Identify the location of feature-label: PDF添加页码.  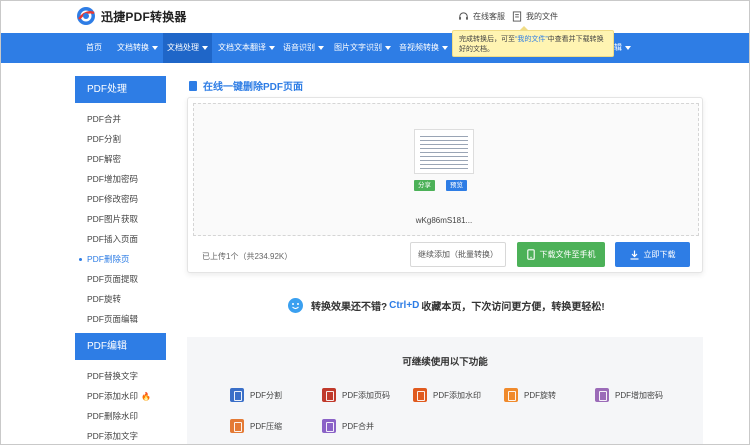
(366, 395).